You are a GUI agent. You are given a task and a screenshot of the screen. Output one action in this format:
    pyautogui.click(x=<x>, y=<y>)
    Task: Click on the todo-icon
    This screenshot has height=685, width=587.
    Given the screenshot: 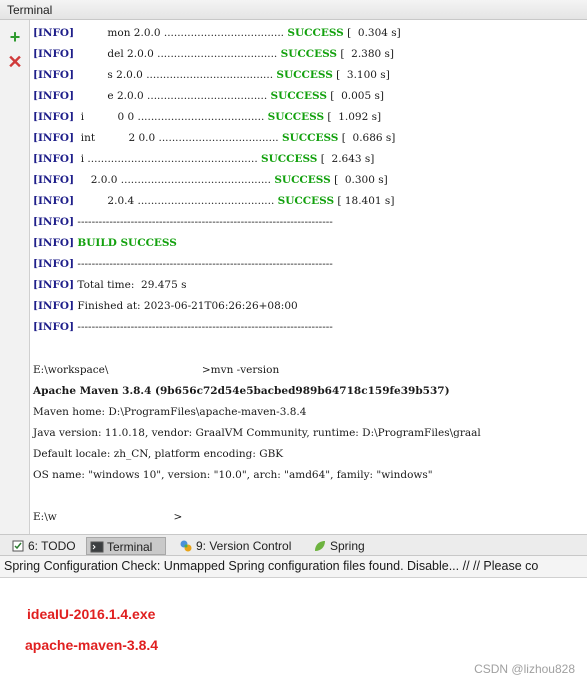 What is the action you would take?
    pyautogui.click(x=18, y=546)
    